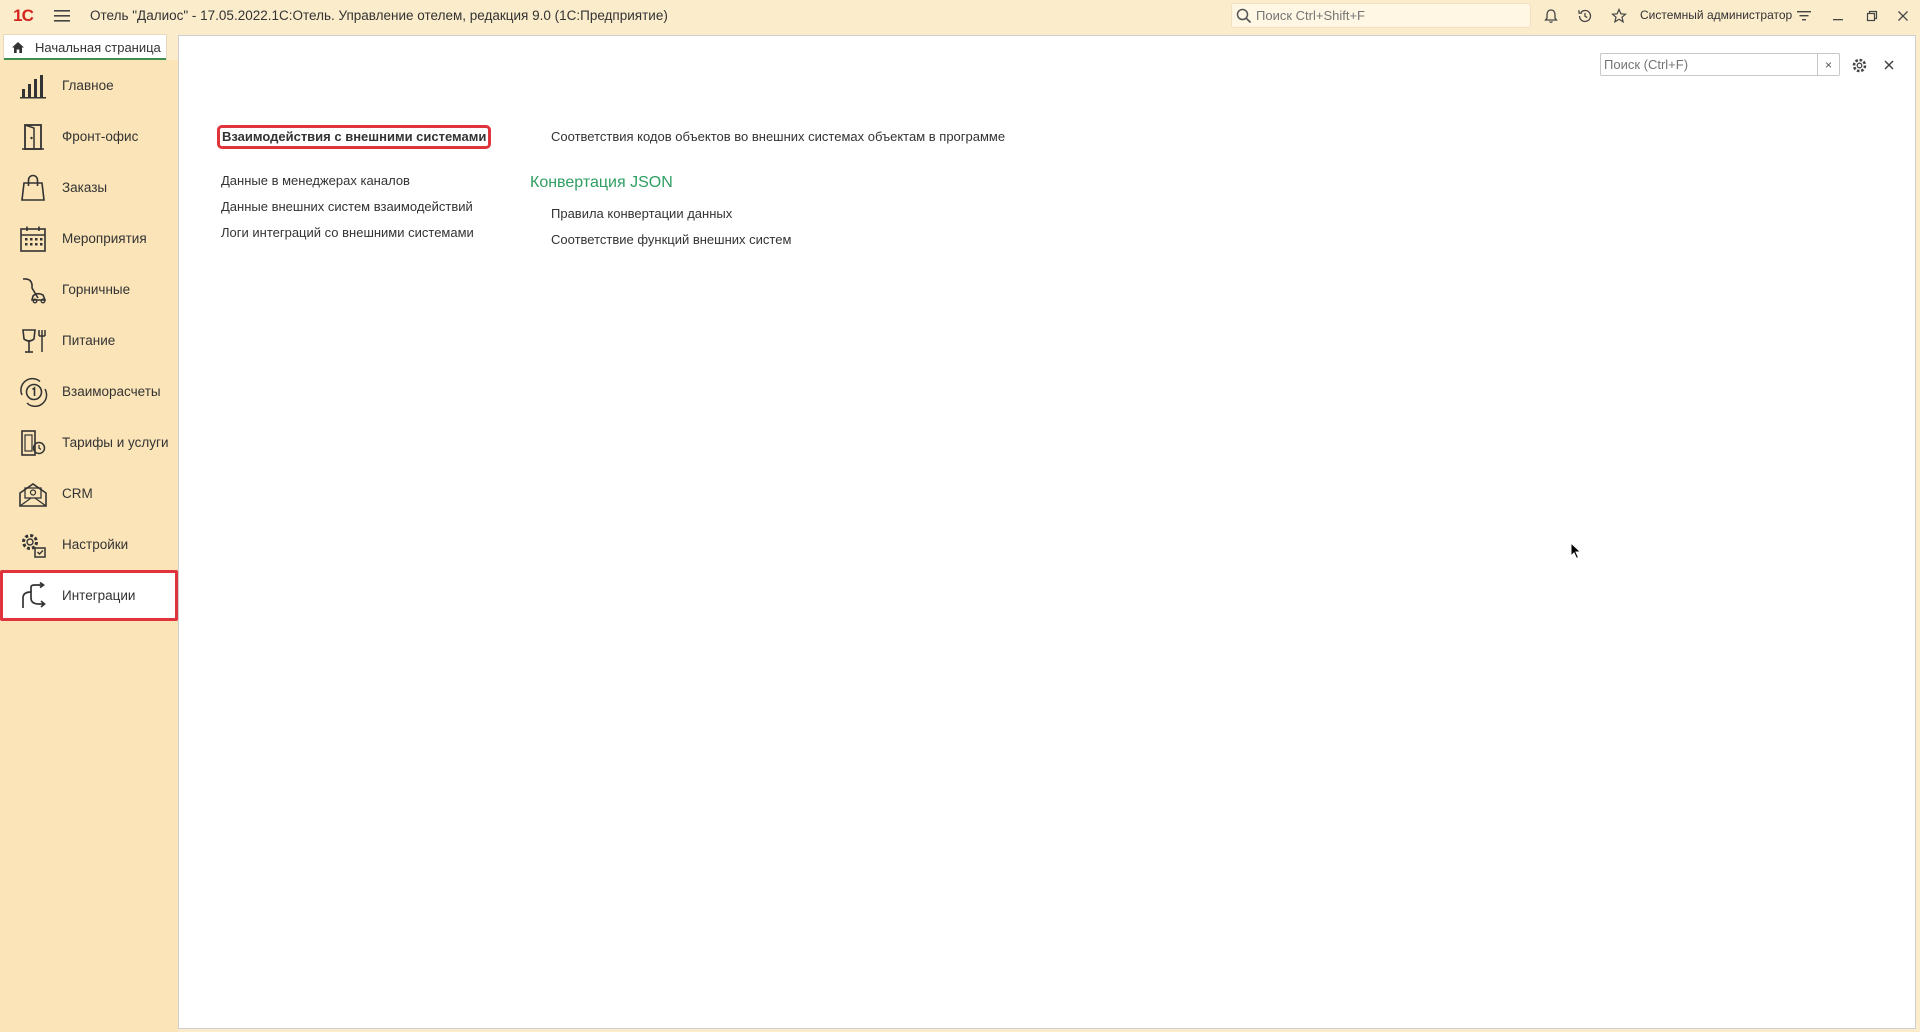 This screenshot has width=1920, height=1032. What do you see at coordinates (77, 493) in the screenshot?
I see `sidebar-item-label: CRM` at bounding box center [77, 493].